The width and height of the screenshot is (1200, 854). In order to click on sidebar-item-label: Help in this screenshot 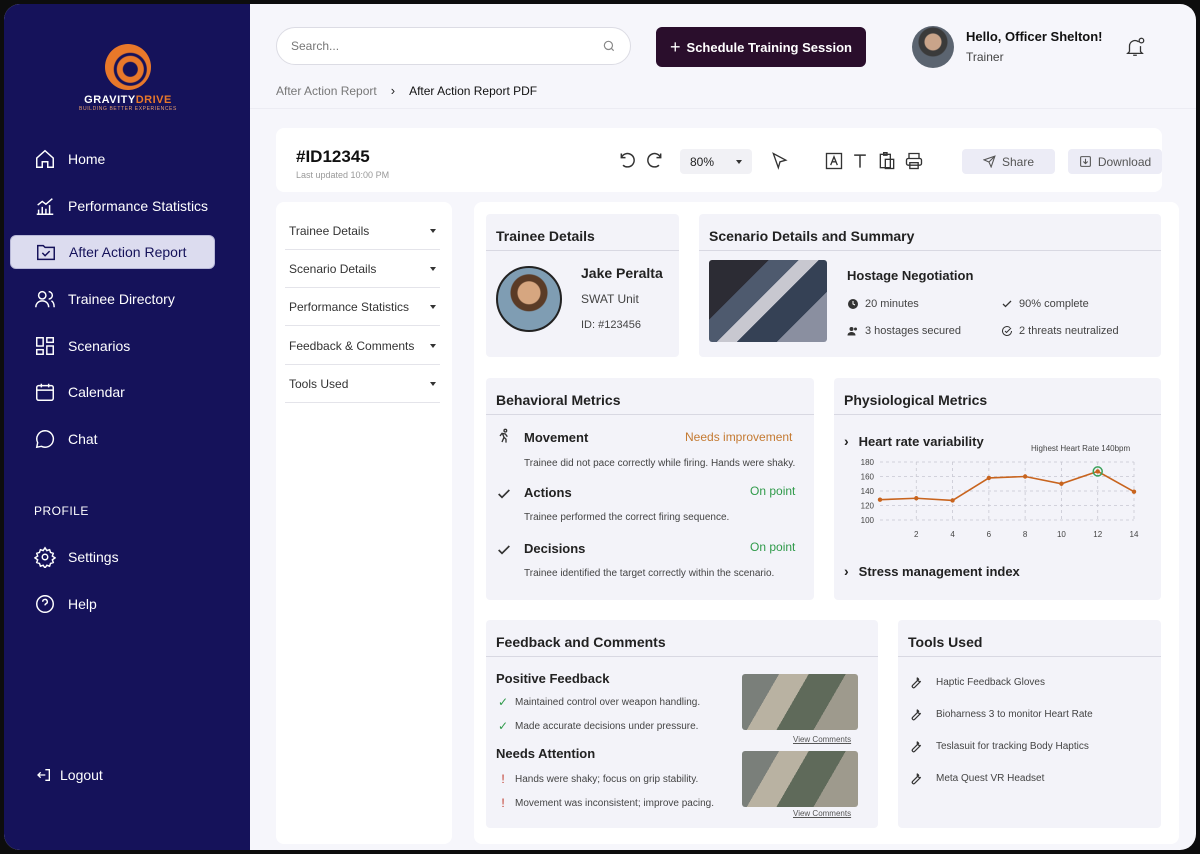, I will do `click(82, 604)`.